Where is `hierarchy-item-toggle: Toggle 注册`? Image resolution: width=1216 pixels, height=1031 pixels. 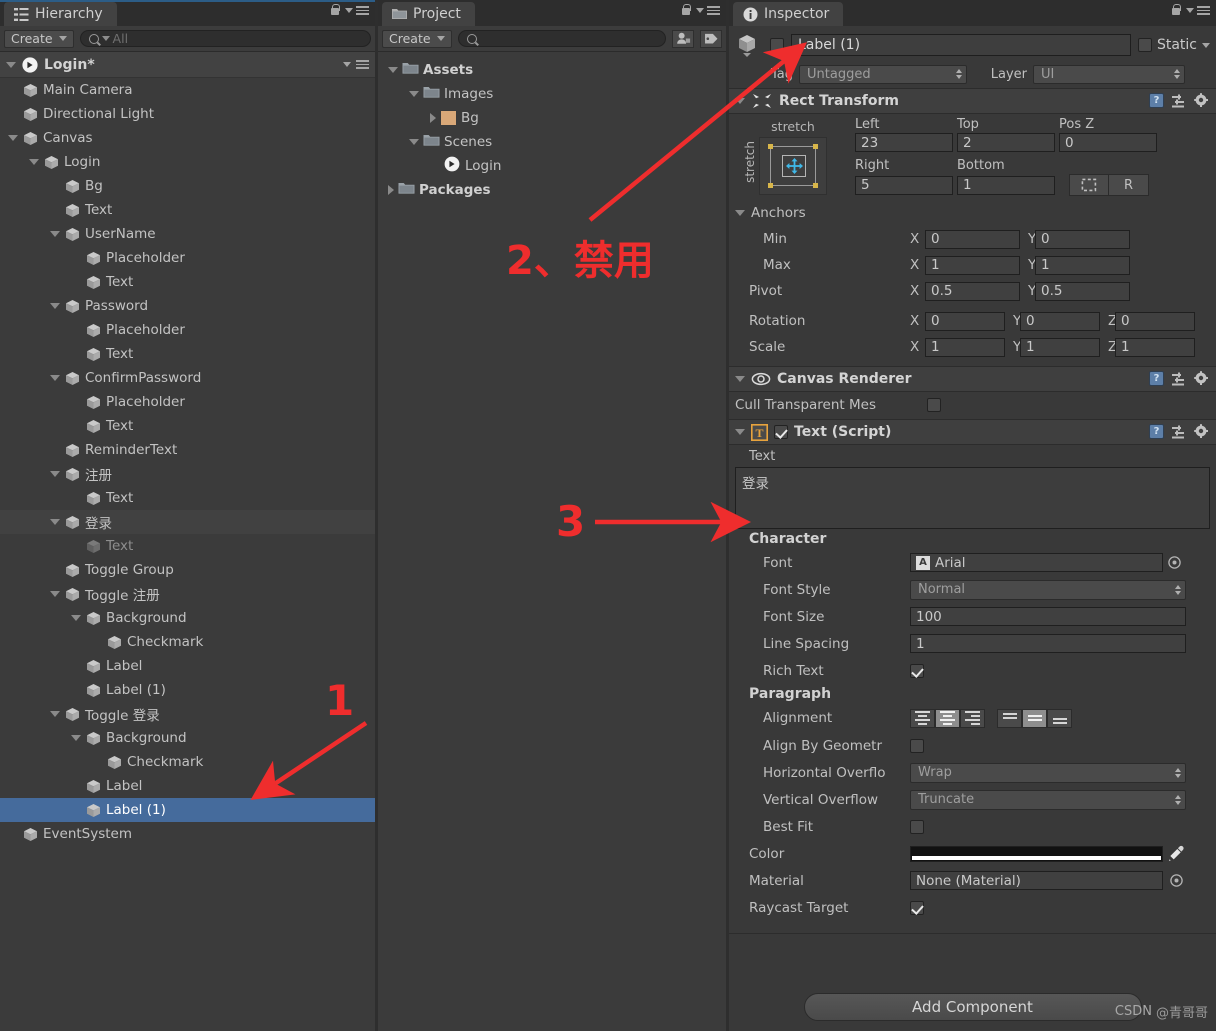
hierarchy-item-toggle: Toggle 注册 is located at coordinates (187, 594).